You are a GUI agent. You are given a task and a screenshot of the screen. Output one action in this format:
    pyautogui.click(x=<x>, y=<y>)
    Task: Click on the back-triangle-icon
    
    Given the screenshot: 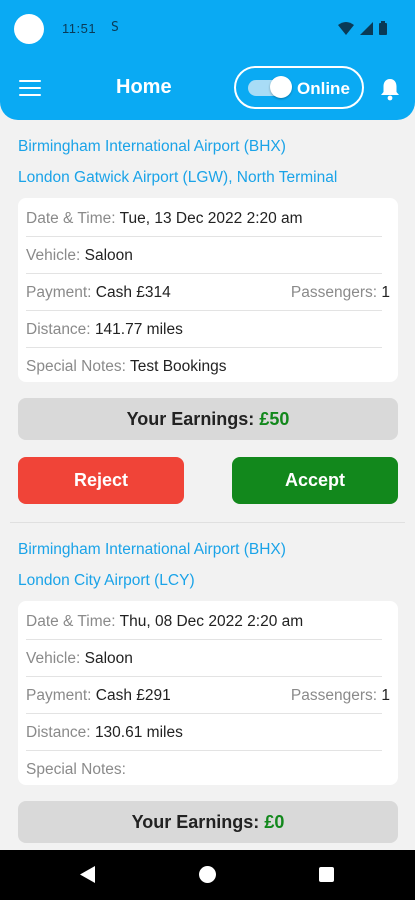 What is the action you would take?
    pyautogui.click(x=87, y=874)
    